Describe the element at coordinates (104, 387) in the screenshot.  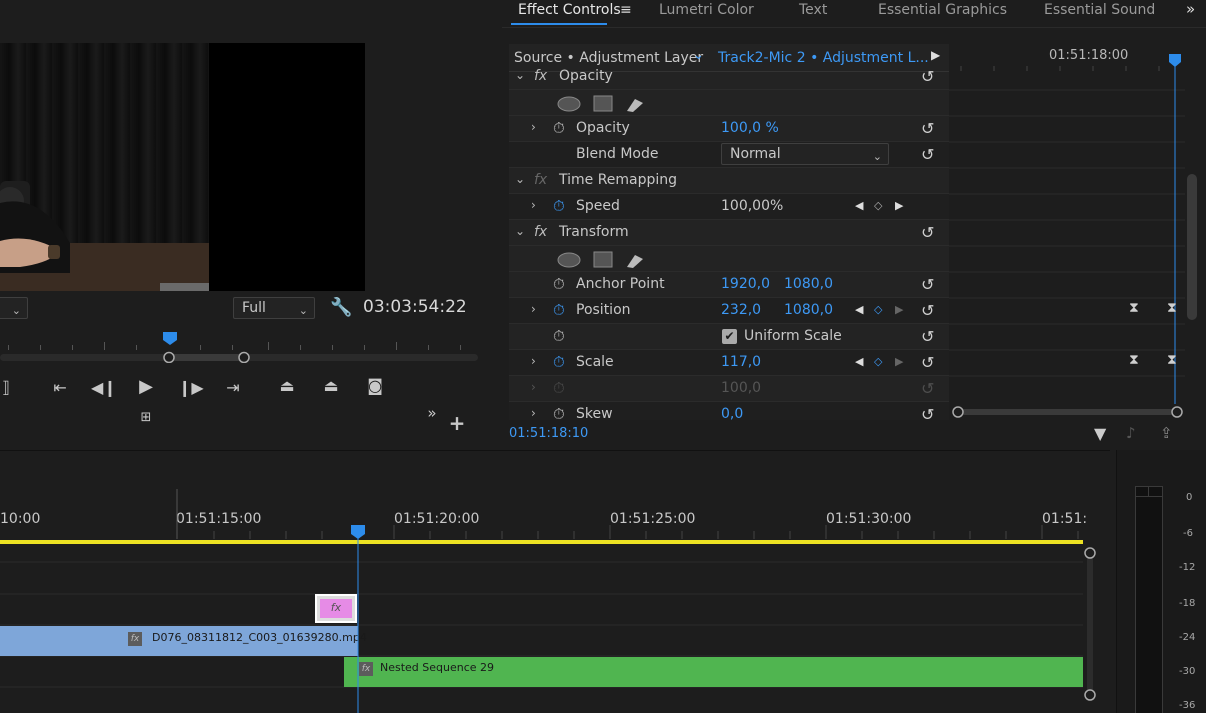
I see `step-back-icon: ◀❙` at that location.